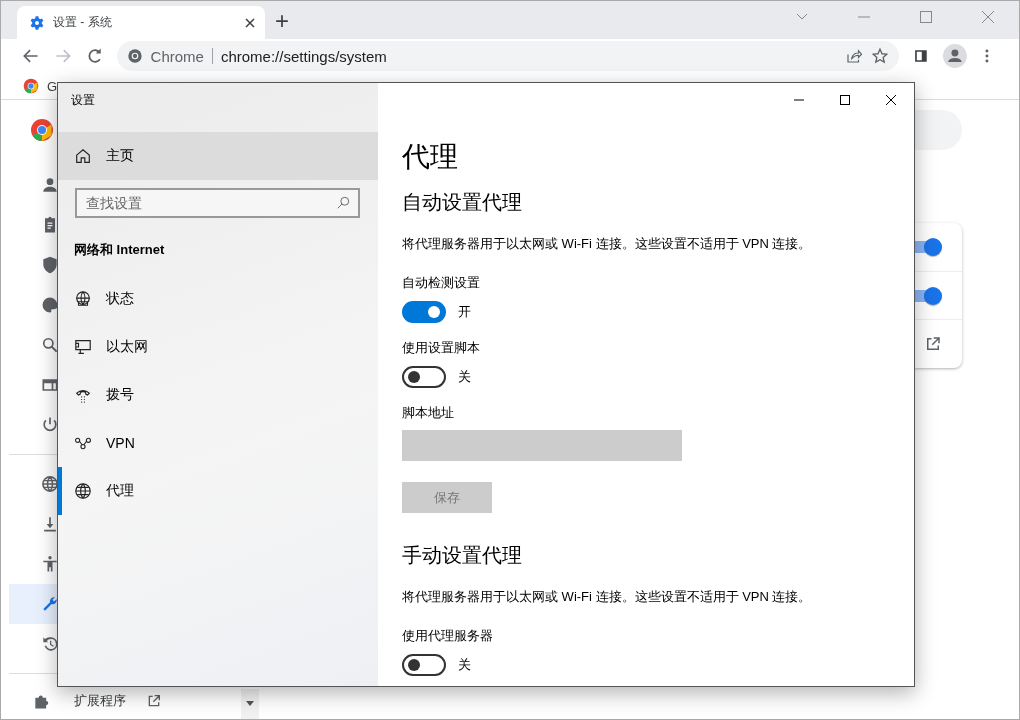 This screenshot has height=720, width=1020. What do you see at coordinates (462, 555) in the screenshot?
I see `section-heading: 手动设置代理` at bounding box center [462, 555].